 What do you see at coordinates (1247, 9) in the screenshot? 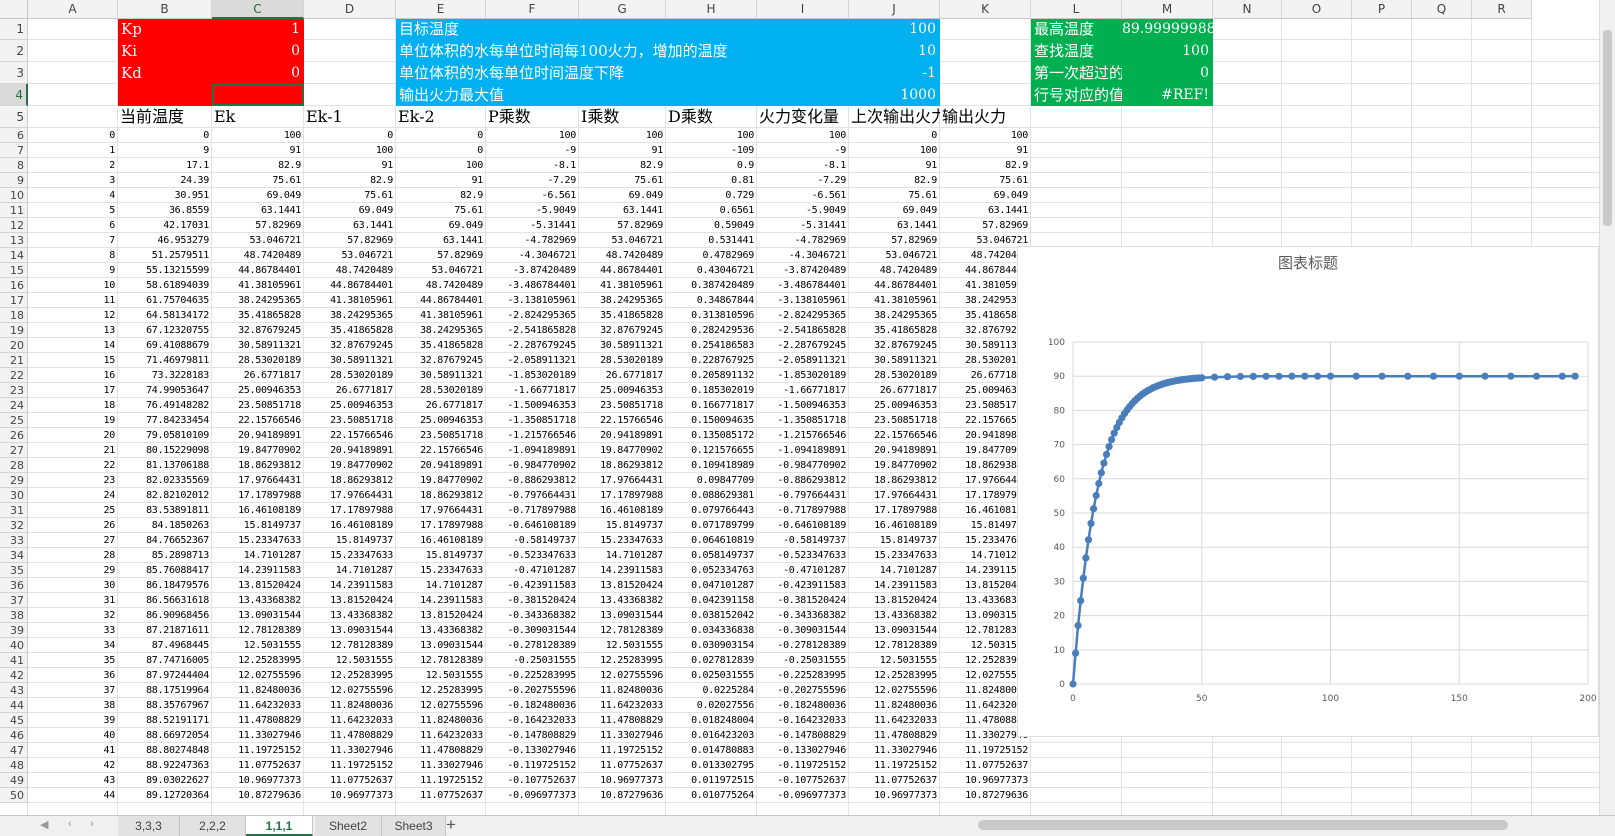
I see `column-header-n: N` at bounding box center [1247, 9].